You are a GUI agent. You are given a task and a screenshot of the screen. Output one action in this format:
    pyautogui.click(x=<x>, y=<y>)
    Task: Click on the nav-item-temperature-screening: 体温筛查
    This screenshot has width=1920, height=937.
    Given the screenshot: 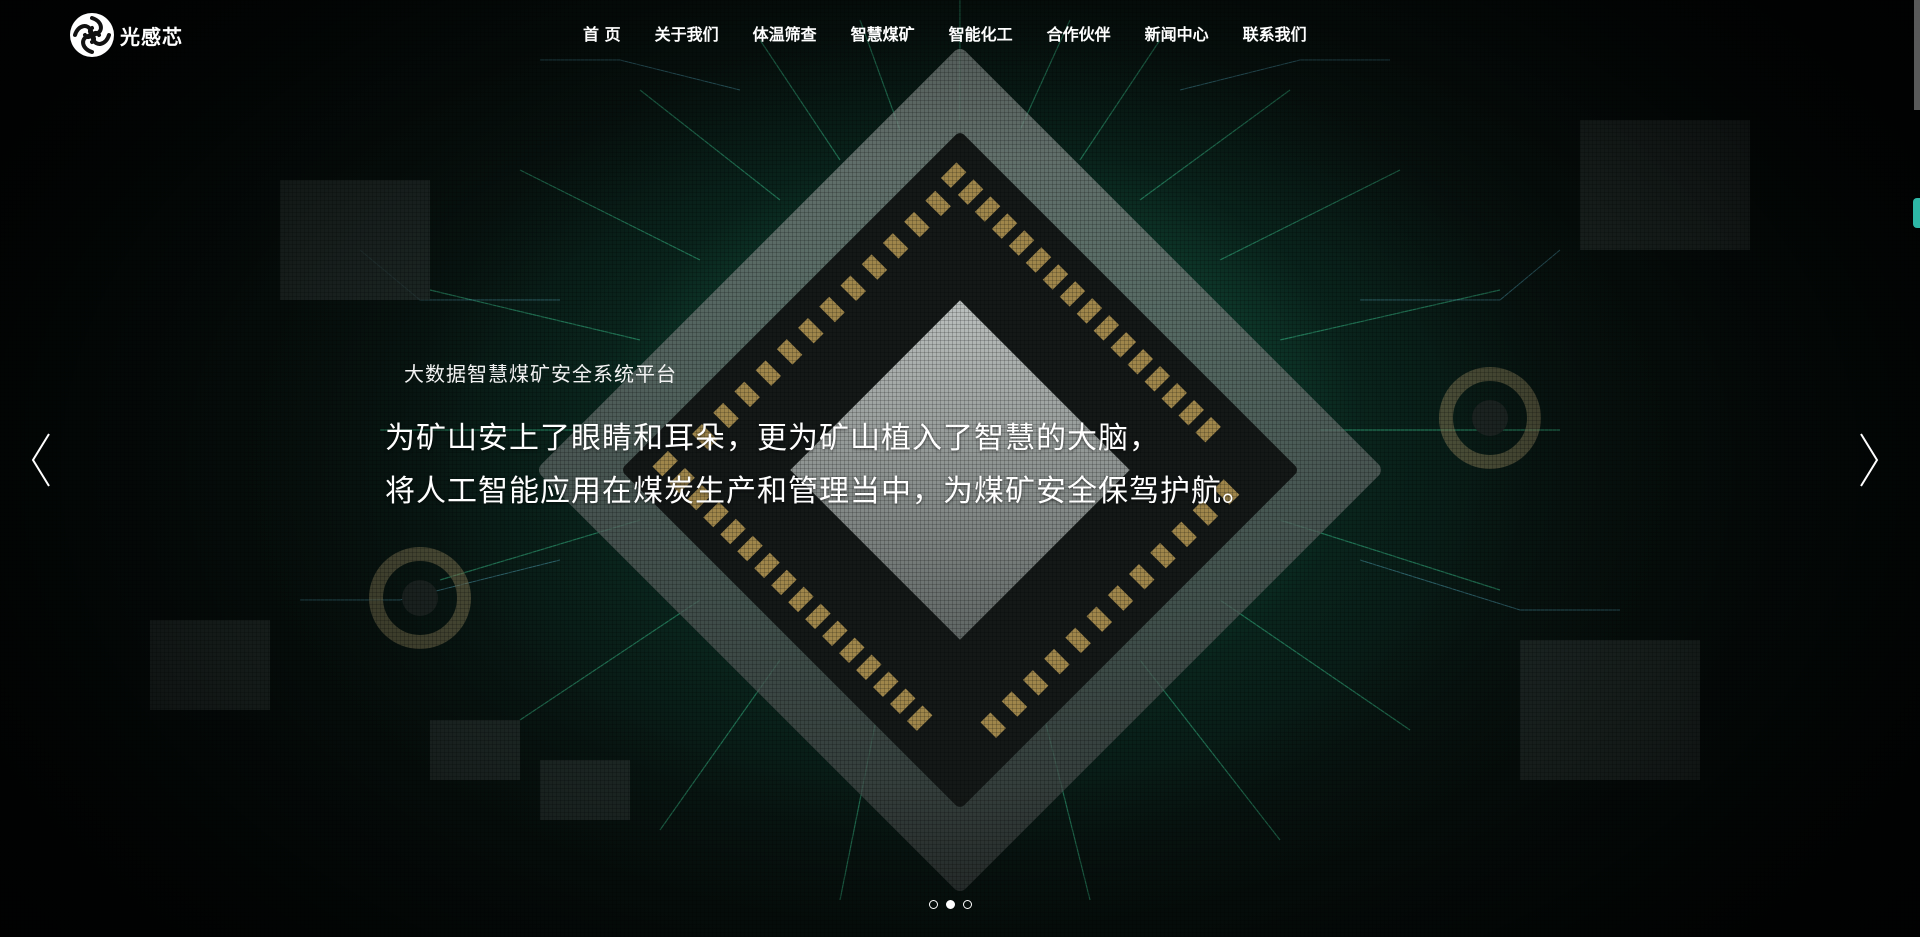 What is the action you would take?
    pyautogui.click(x=785, y=35)
    